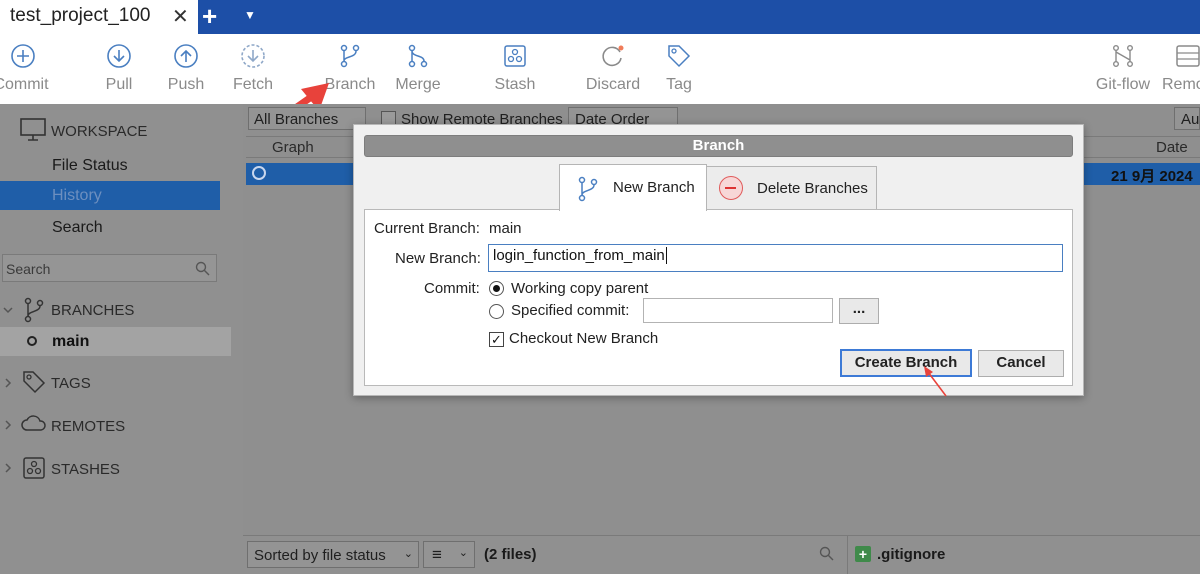 The height and width of the screenshot is (574, 1200). I want to click on view-mode-select: ≡ ⌄, so click(449, 554).